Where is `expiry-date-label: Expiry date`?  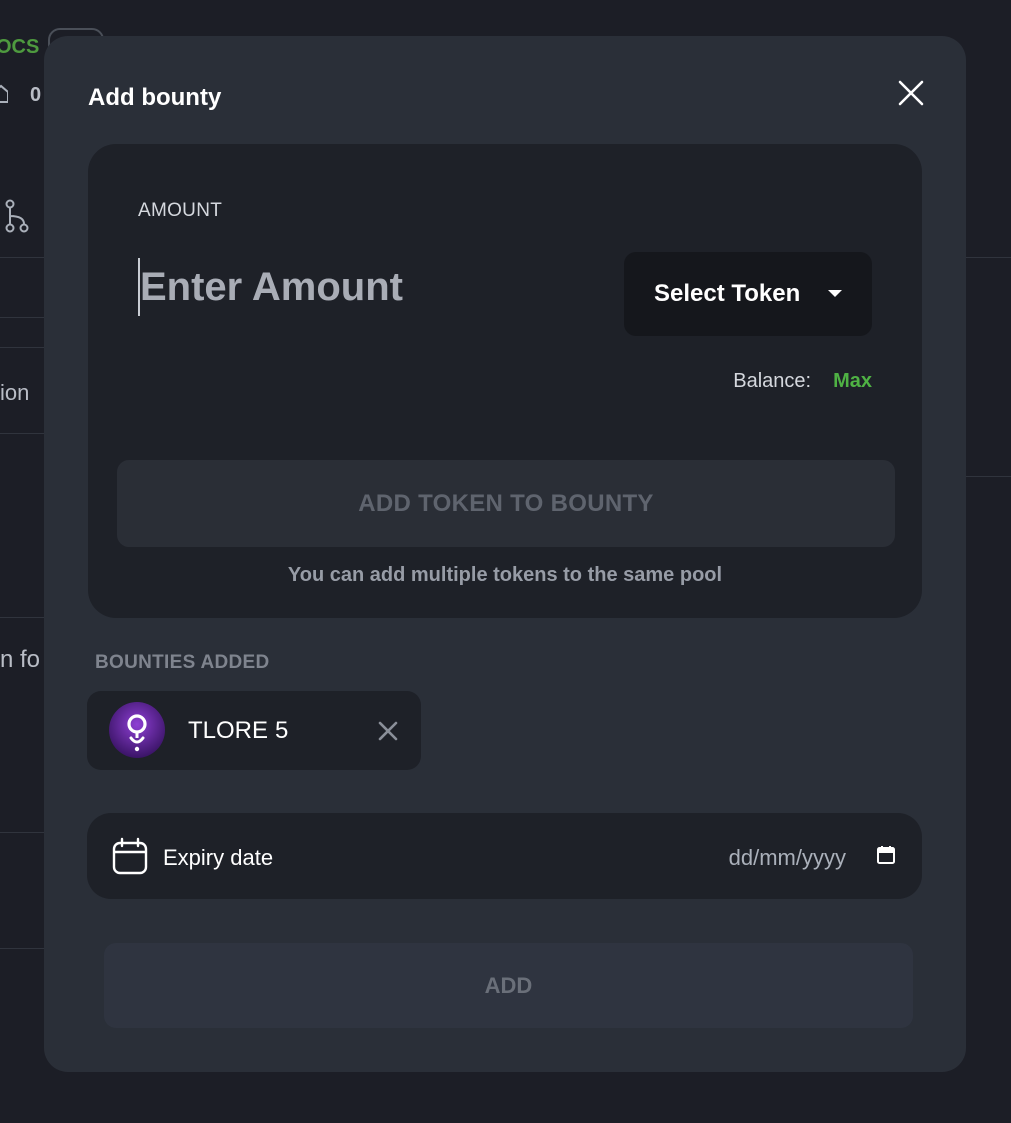
expiry-date-label: Expiry date is located at coordinates (218, 857).